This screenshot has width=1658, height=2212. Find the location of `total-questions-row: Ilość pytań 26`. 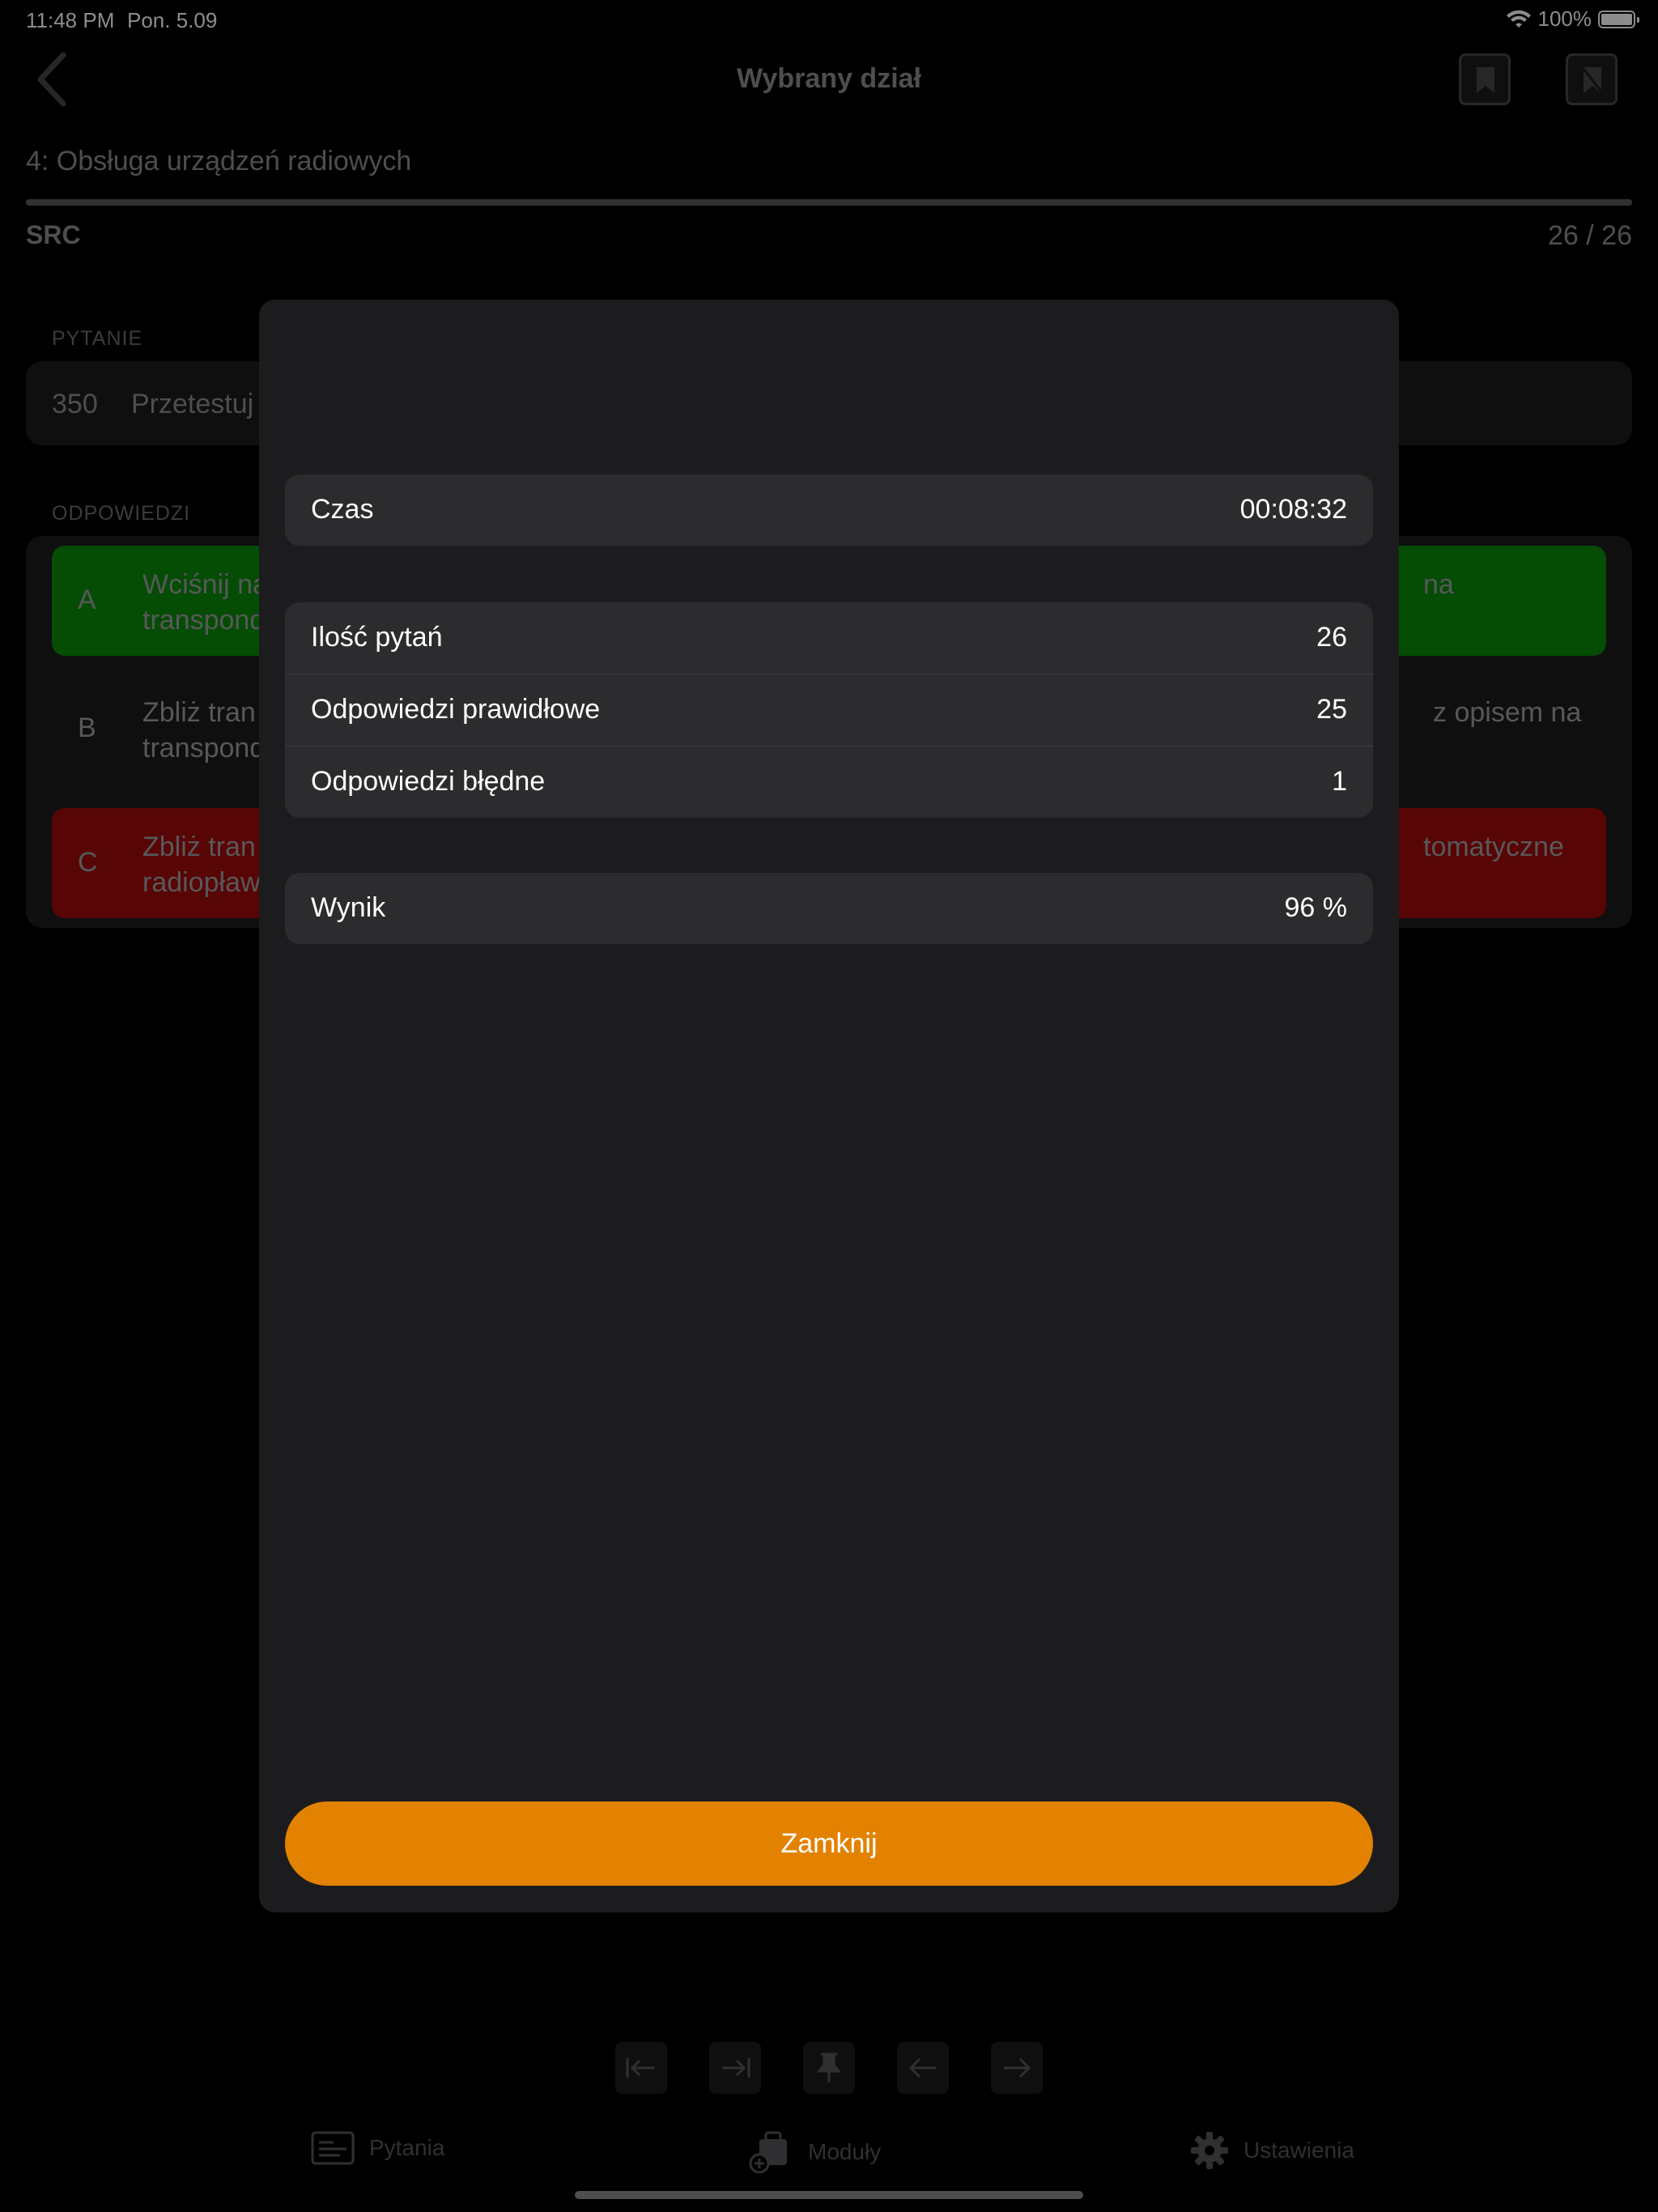

total-questions-row: Ilość pytań 26 is located at coordinates (829, 638).